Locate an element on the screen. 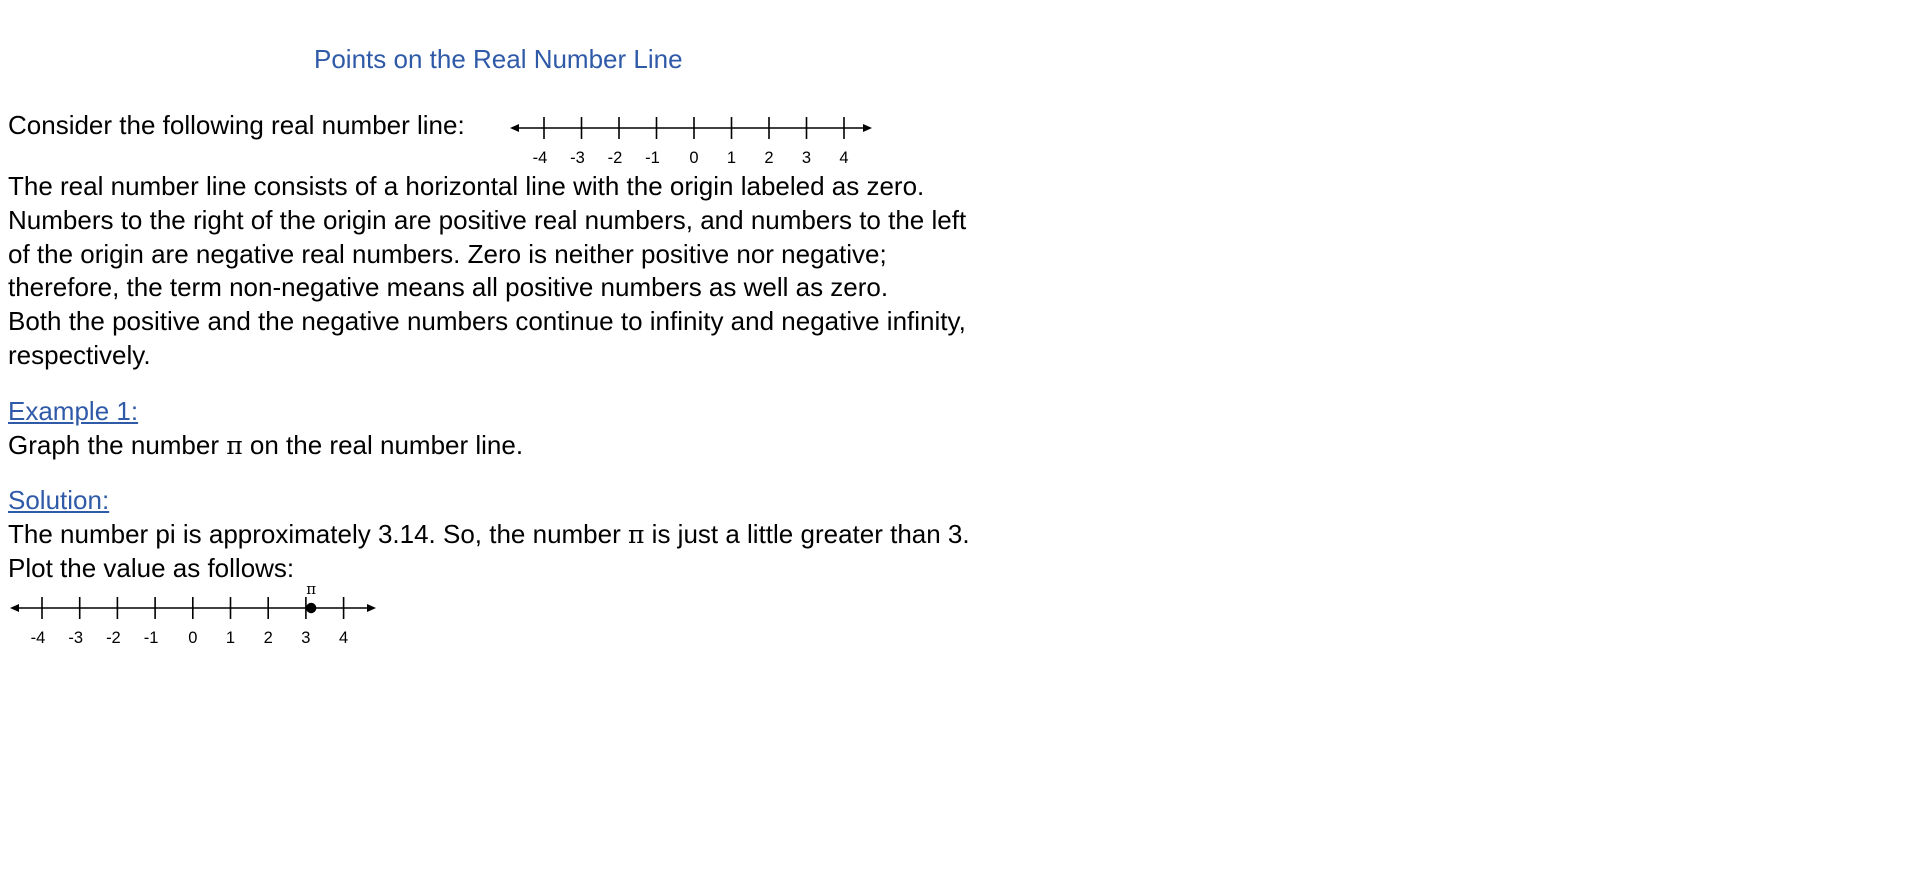 The width and height of the screenshot is (1914, 872). solution-line-2: Plot the value as follows: is located at coordinates (151, 568).